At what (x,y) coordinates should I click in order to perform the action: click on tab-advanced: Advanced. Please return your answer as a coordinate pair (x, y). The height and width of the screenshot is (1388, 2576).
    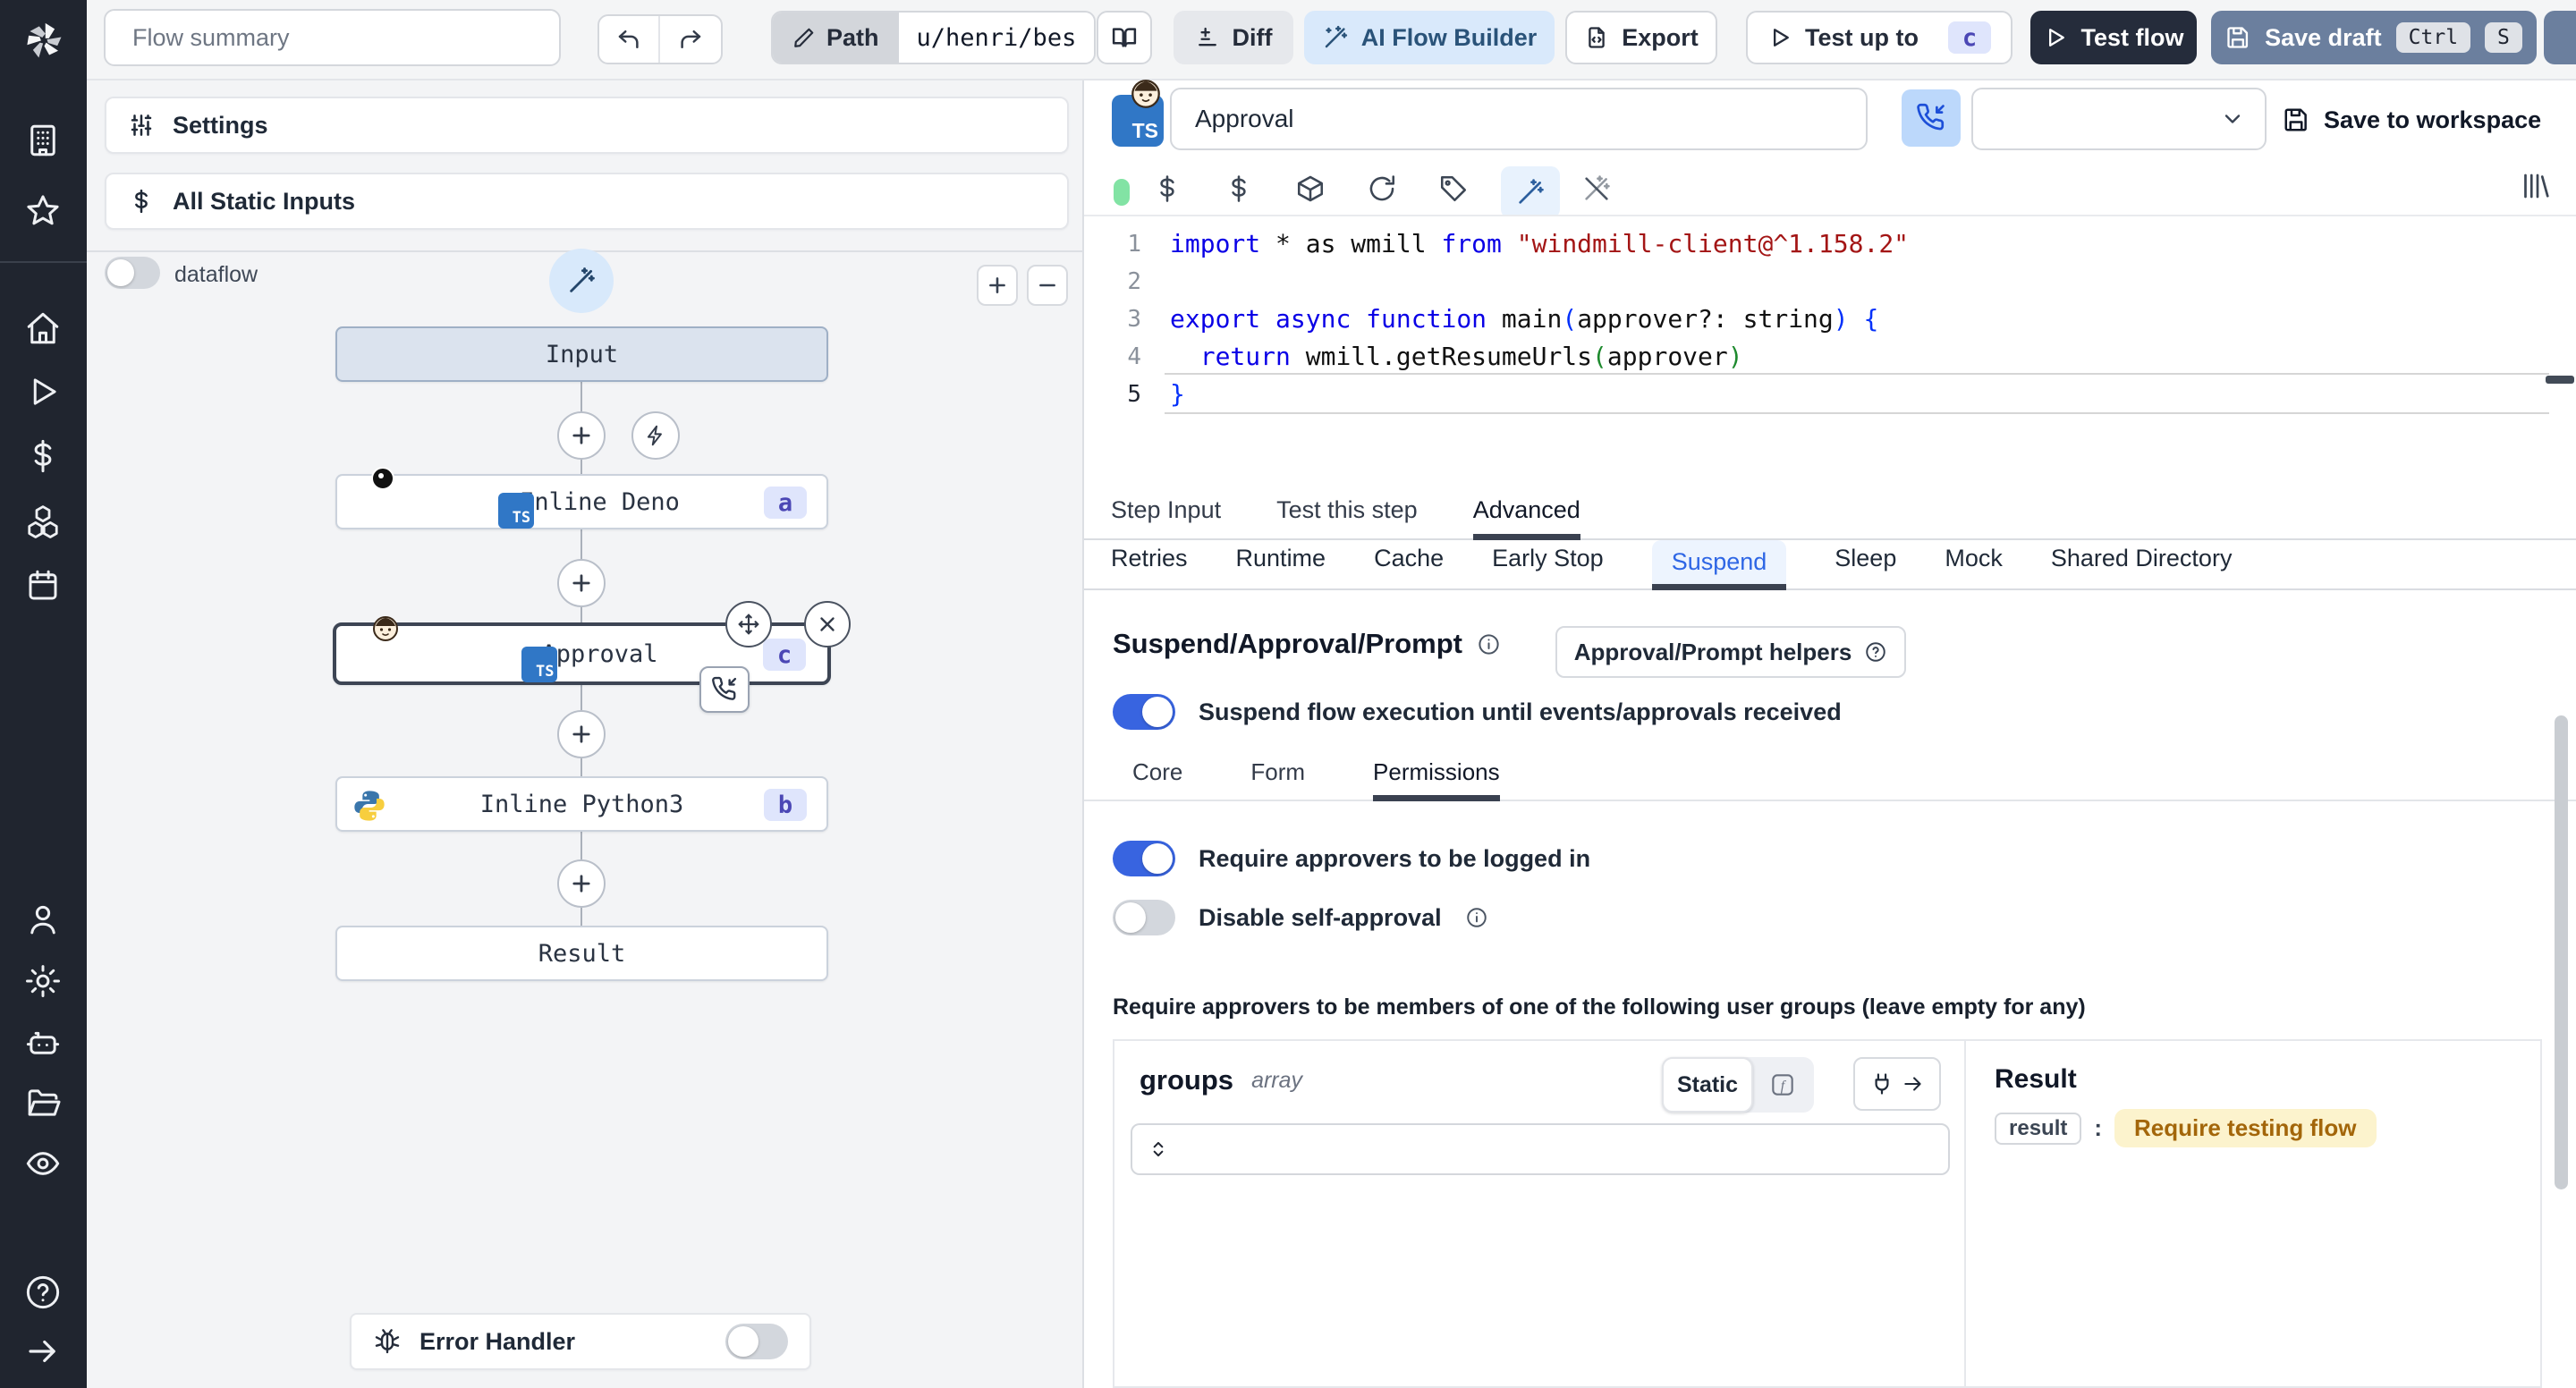
    Looking at the image, I should click on (1526, 517).